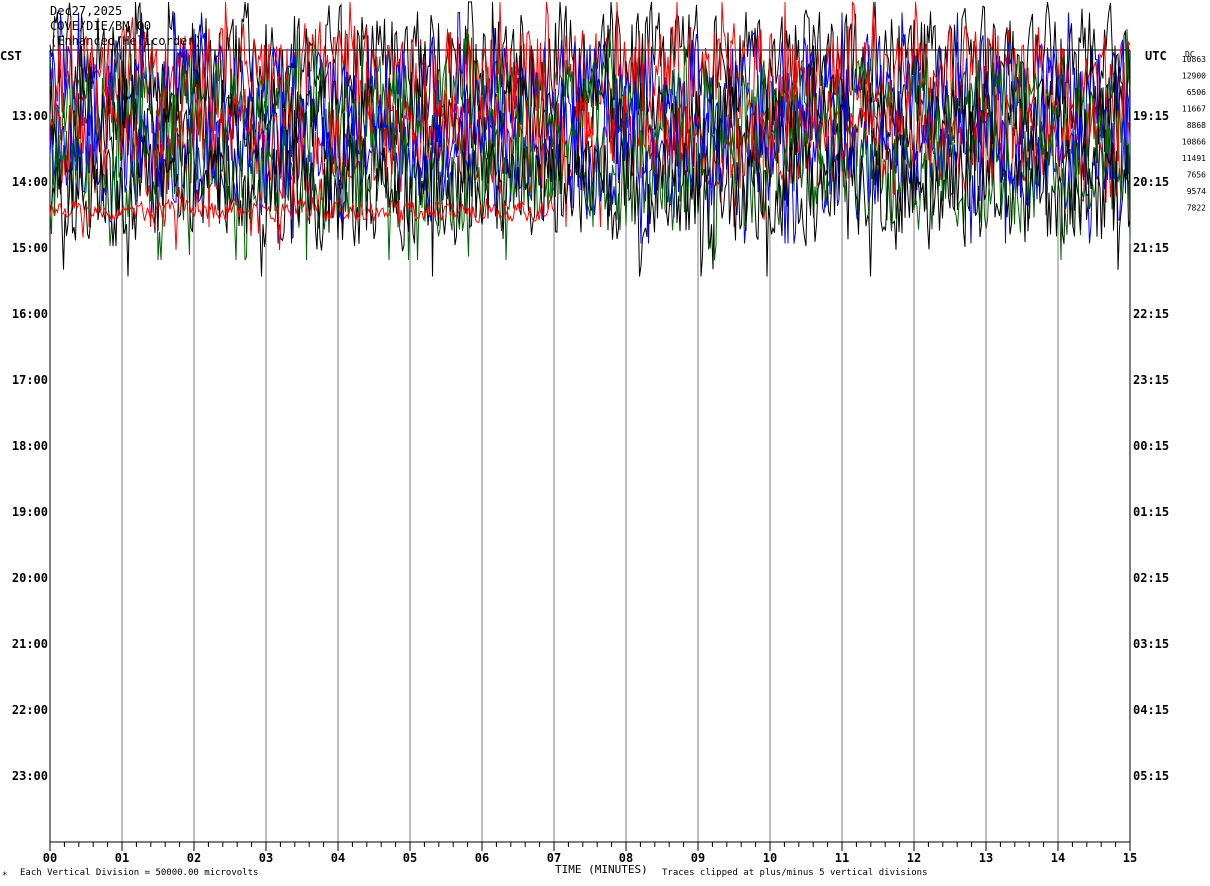 The height and width of the screenshot is (886, 1210). Describe the element at coordinates (11, 56) in the screenshot. I see `left-timezone-label: CST` at that location.